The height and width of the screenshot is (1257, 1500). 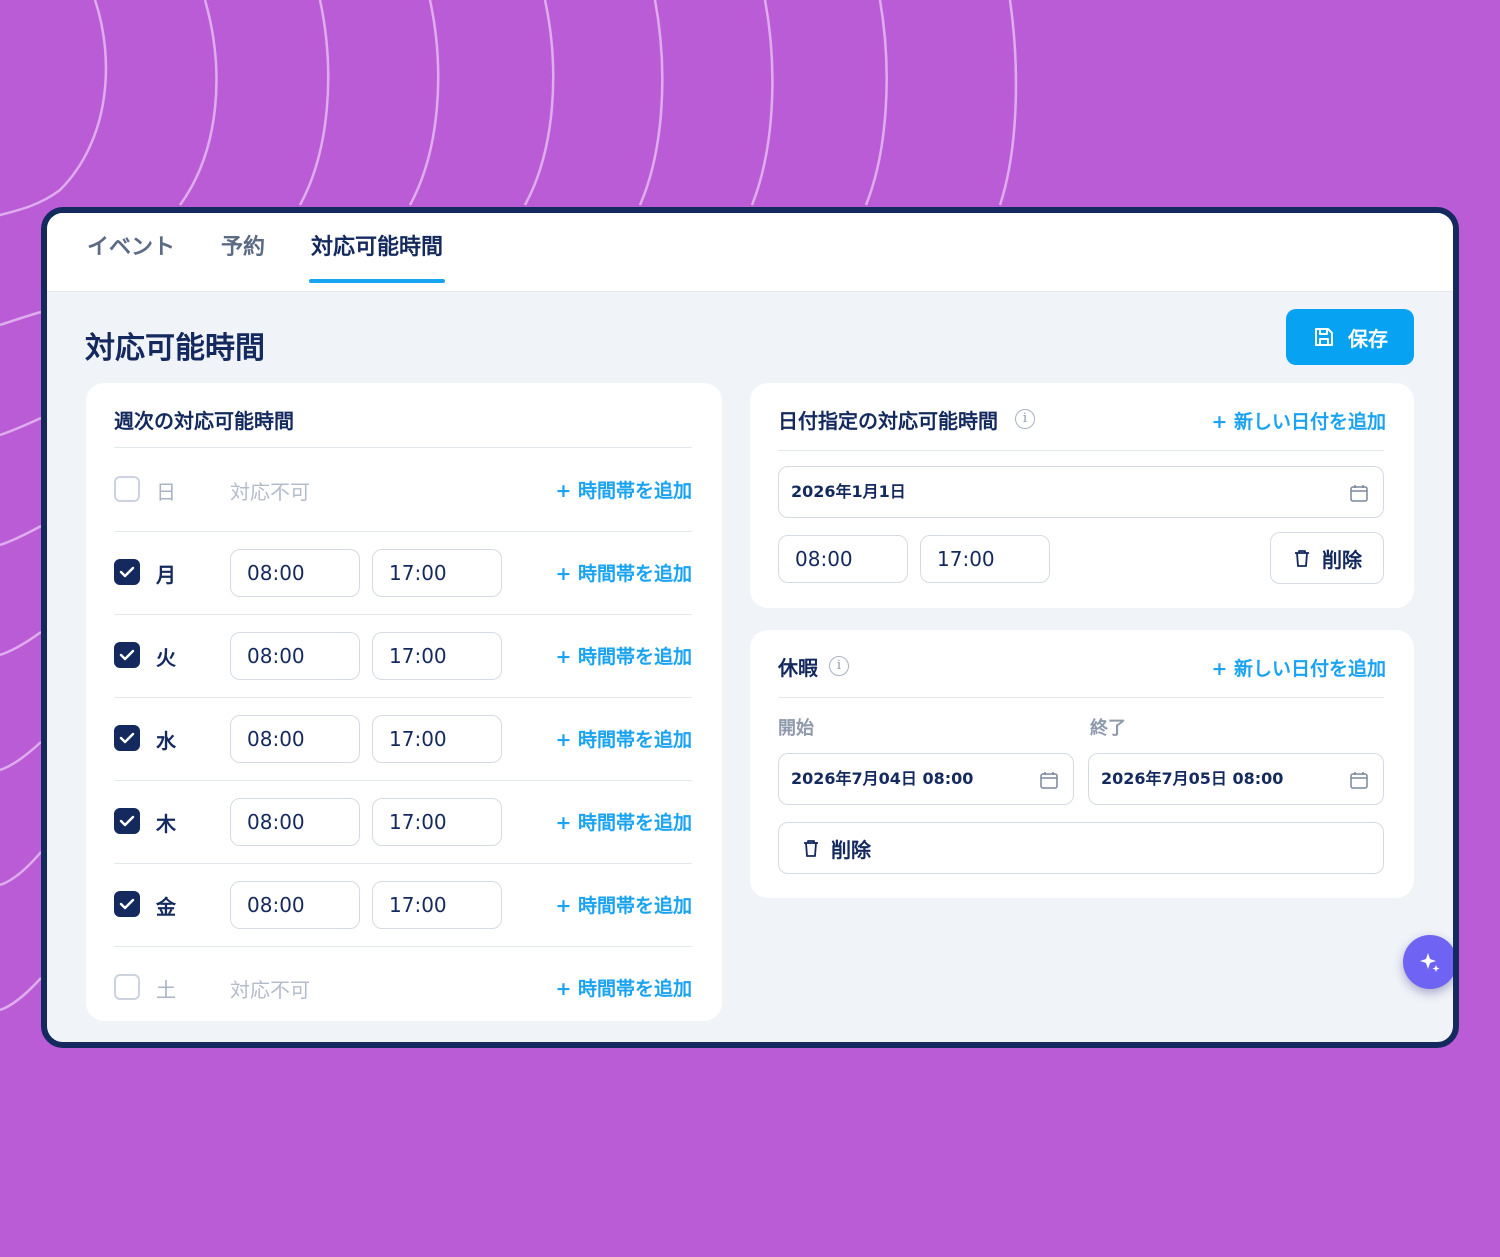 I want to click on day-label: 日, so click(x=166, y=492).